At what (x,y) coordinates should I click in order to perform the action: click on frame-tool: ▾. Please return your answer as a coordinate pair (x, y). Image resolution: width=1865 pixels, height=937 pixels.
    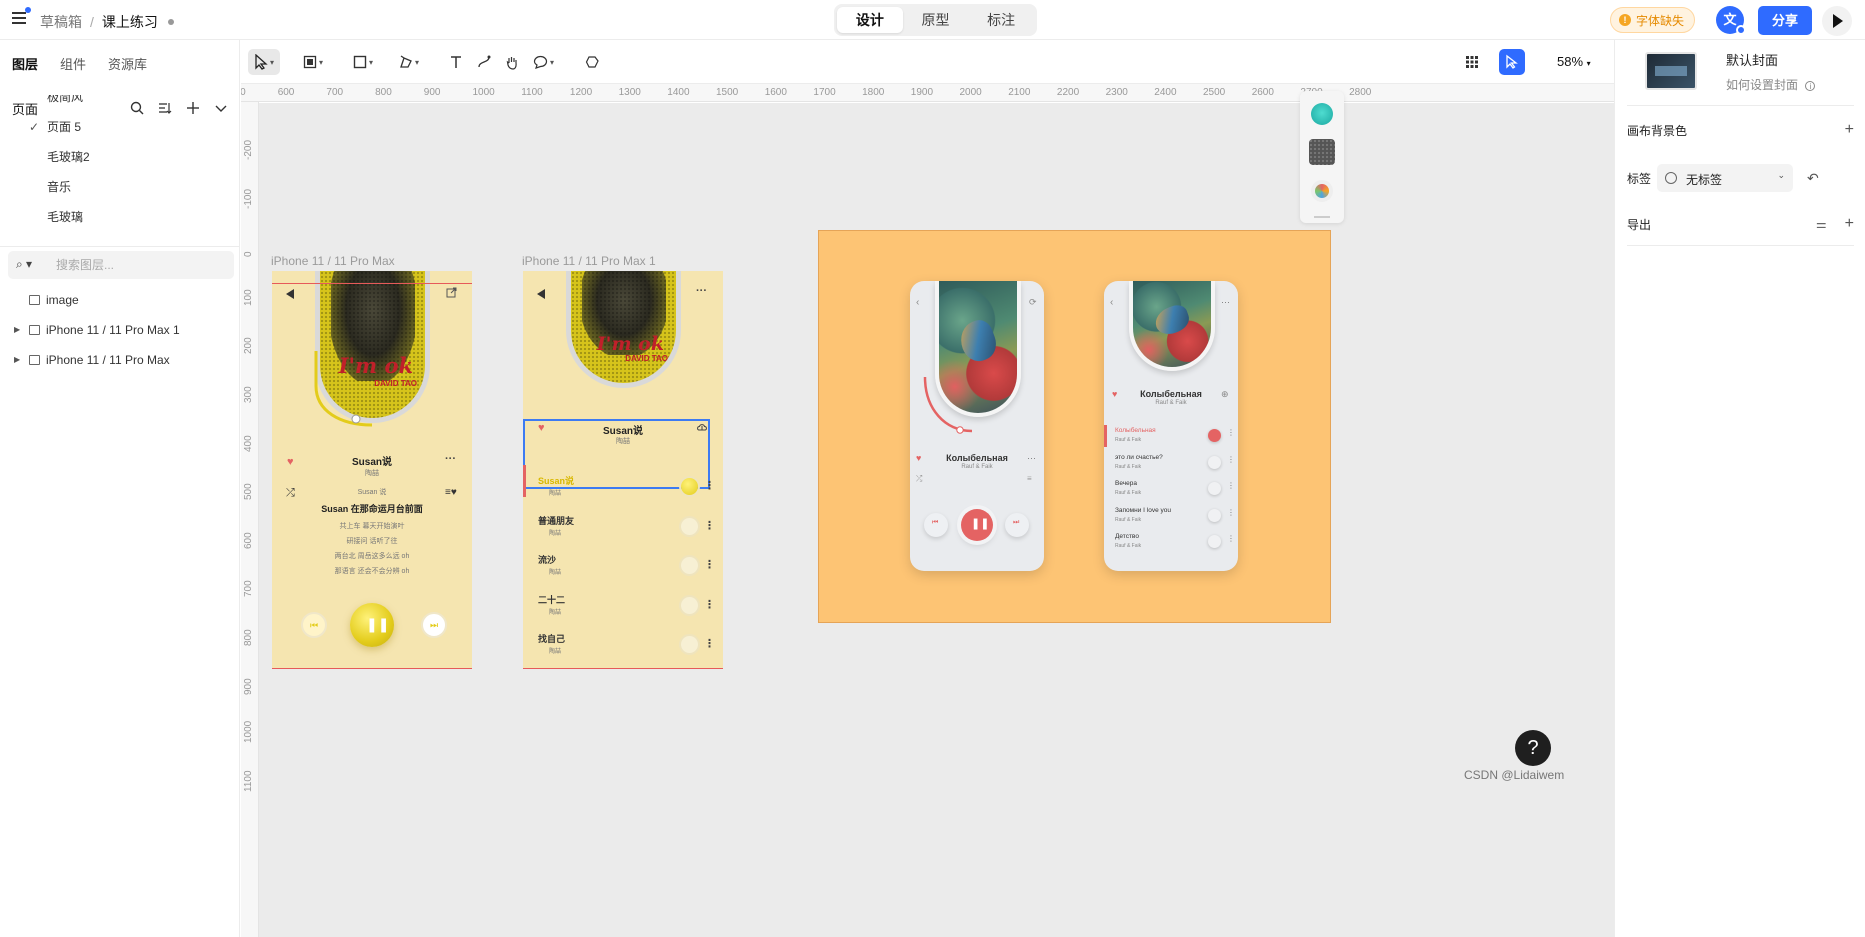
    Looking at the image, I should click on (313, 62).